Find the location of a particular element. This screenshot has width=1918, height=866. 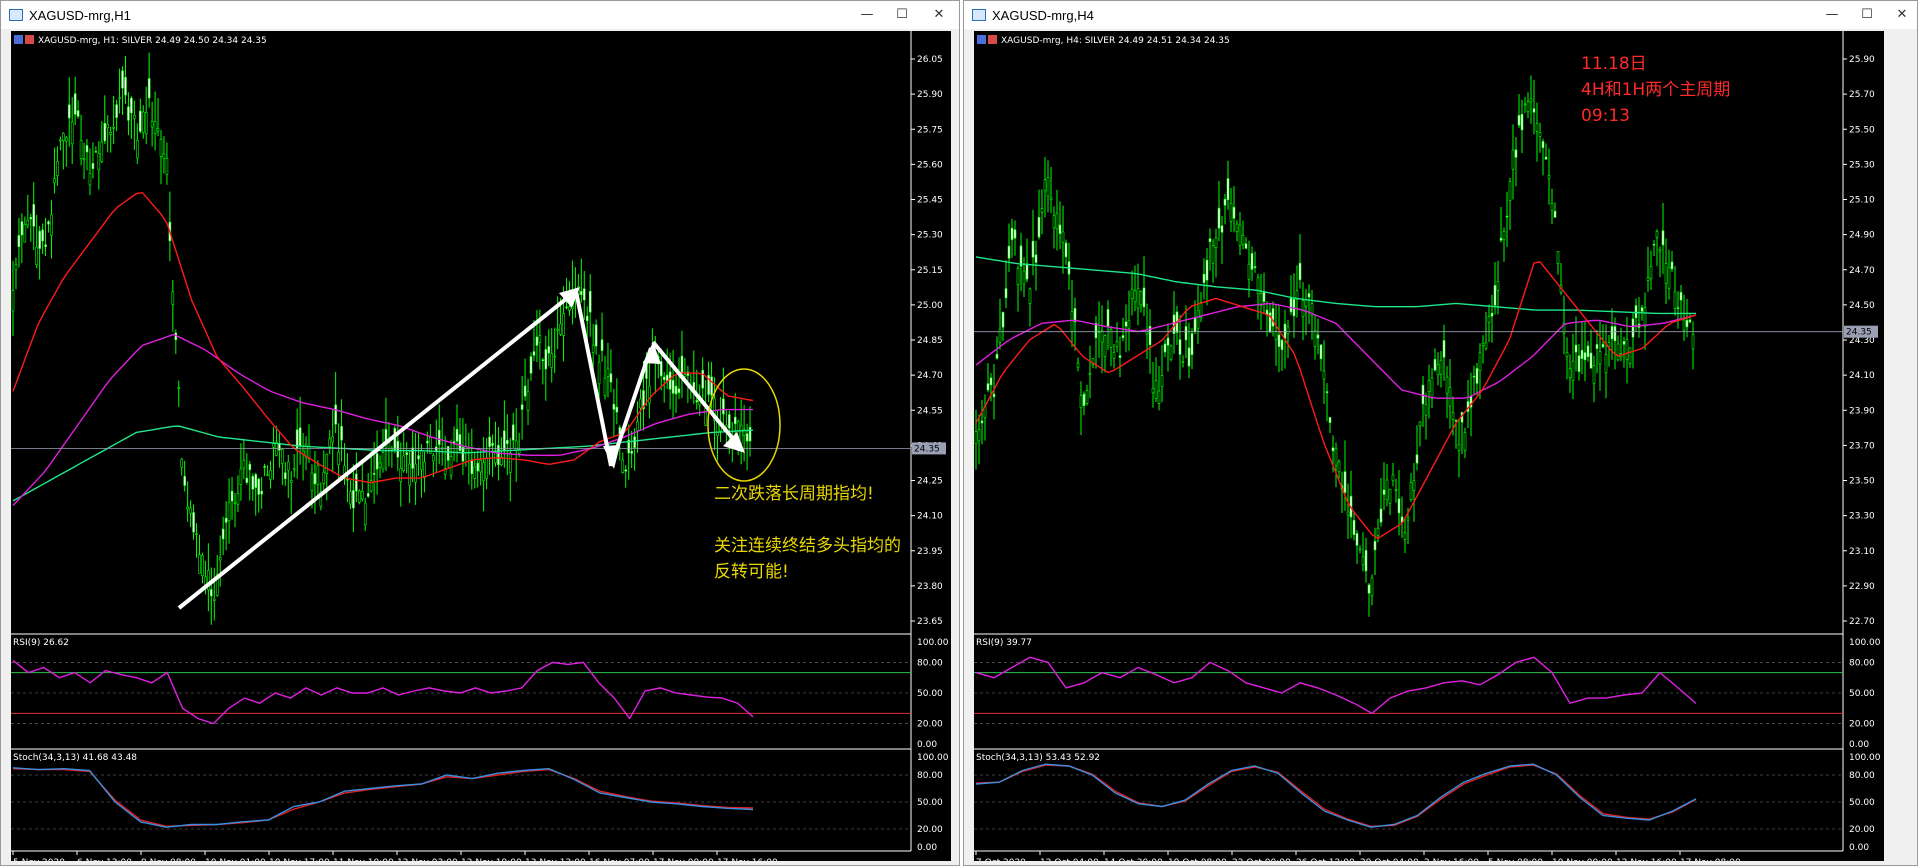

price-axis-label: 25.30 is located at coordinates (930, 236).